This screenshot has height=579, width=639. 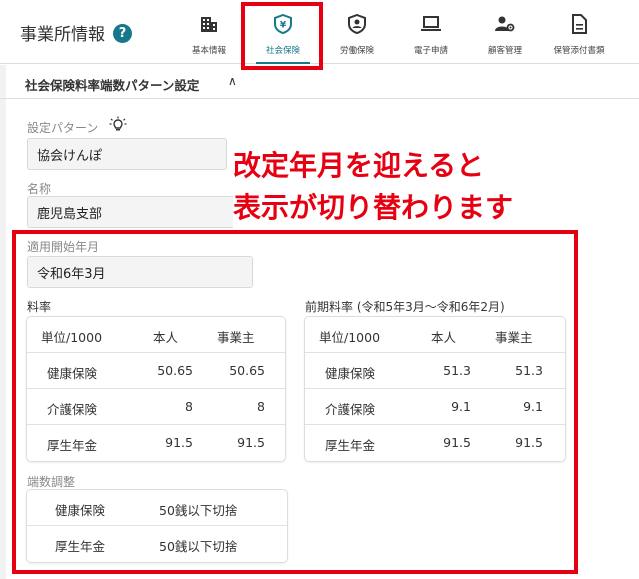 I want to click on table-row: 健康保険 50.65 50.65, so click(x=156, y=371).